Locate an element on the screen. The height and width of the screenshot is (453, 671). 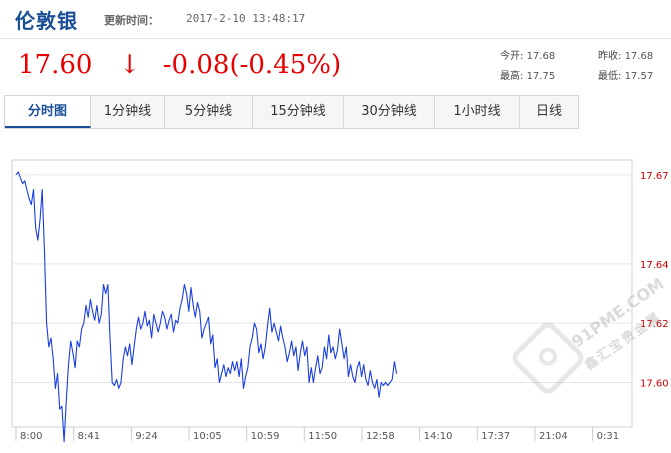
stat-open-label: 今开: is located at coordinates (512, 56).